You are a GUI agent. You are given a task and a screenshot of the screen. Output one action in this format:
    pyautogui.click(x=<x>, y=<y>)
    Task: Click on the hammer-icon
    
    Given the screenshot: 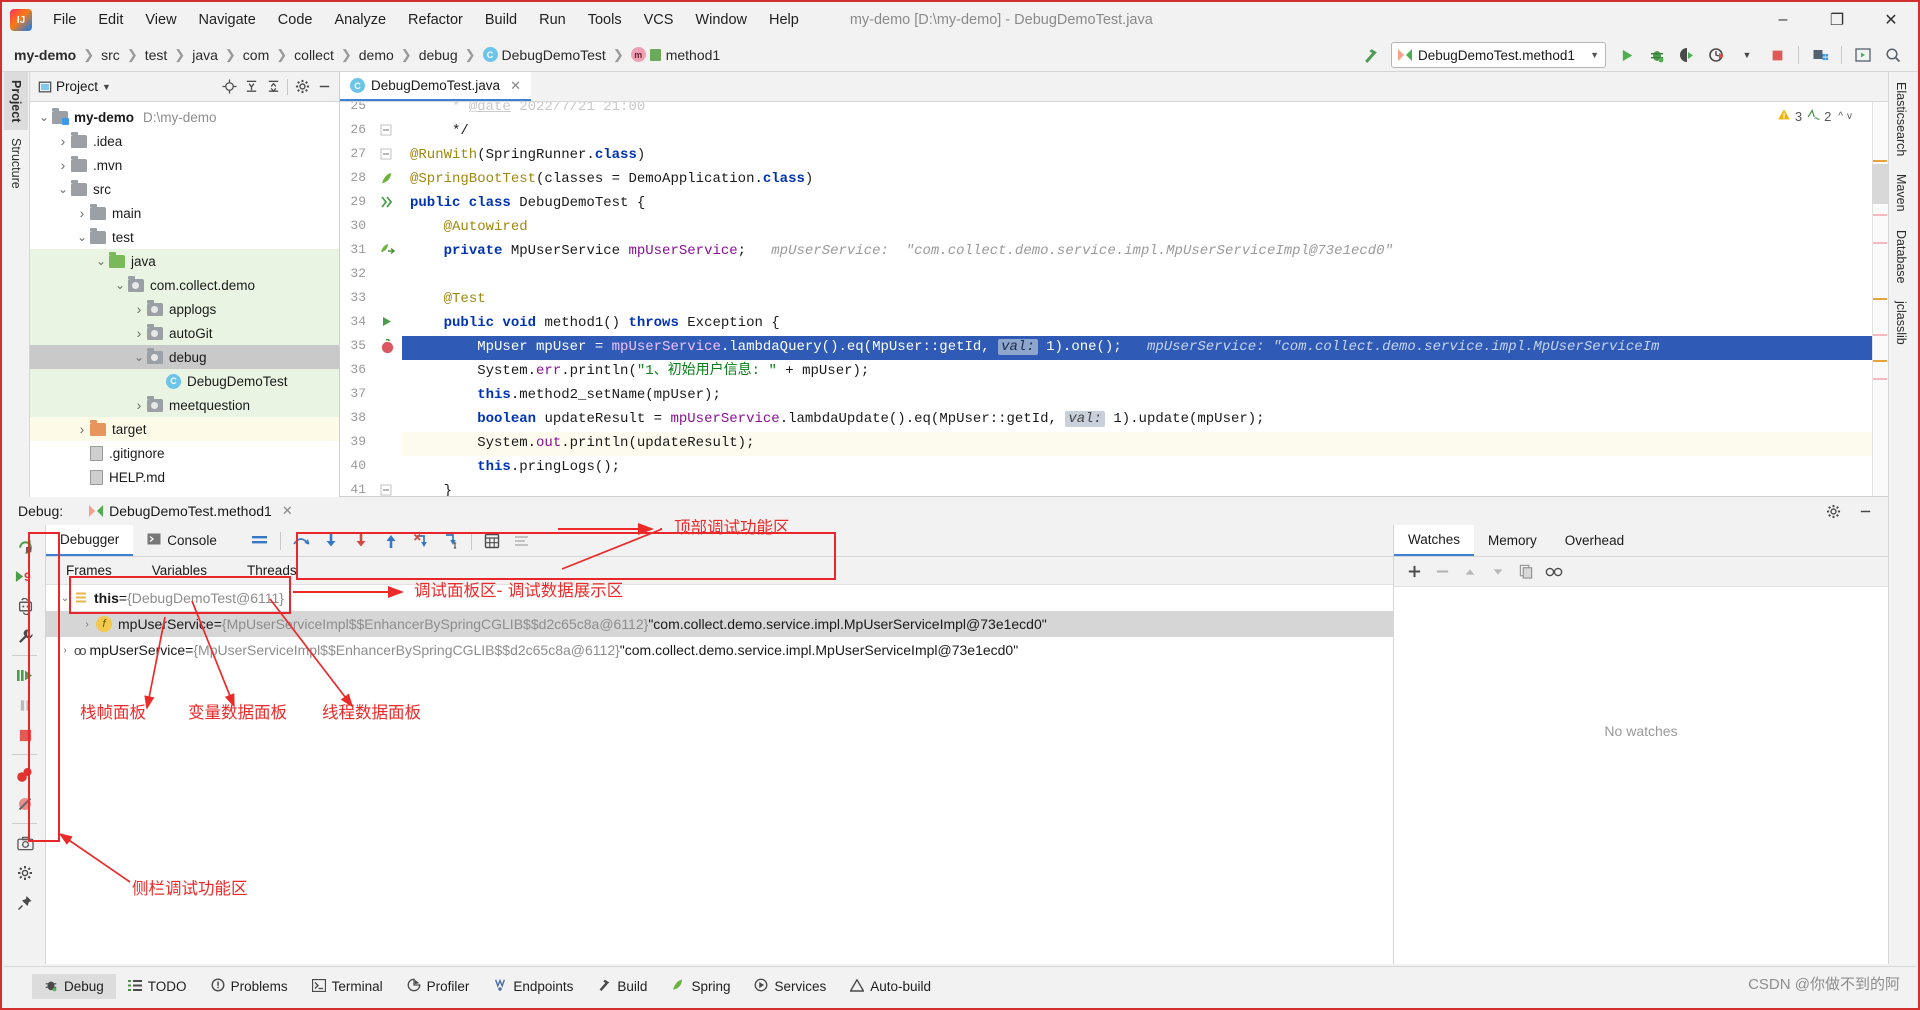 What is the action you would take?
    pyautogui.click(x=1370, y=55)
    